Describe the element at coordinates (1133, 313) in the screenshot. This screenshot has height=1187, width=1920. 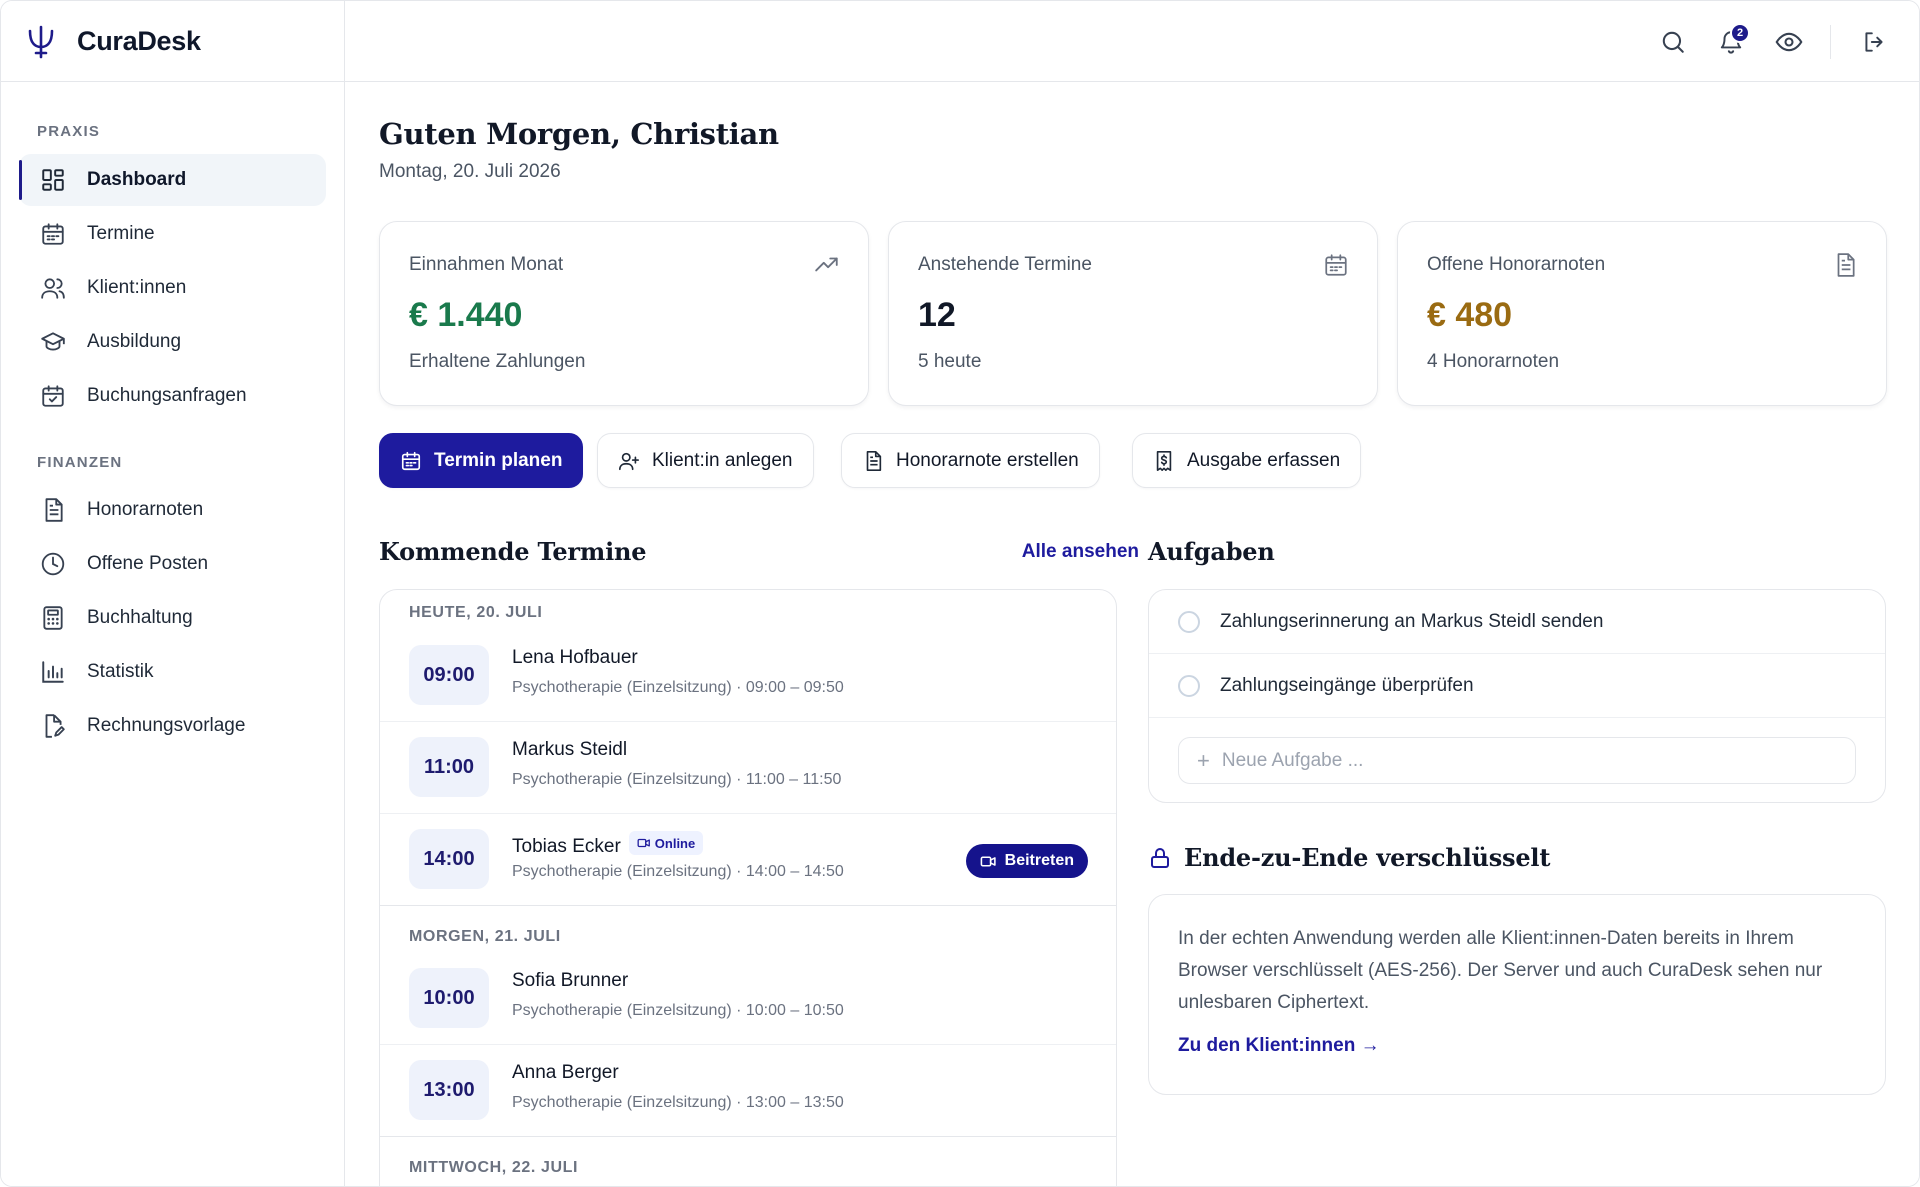
I see `stat-card-appointments: Anstehende Termine 12 5 heute` at that location.